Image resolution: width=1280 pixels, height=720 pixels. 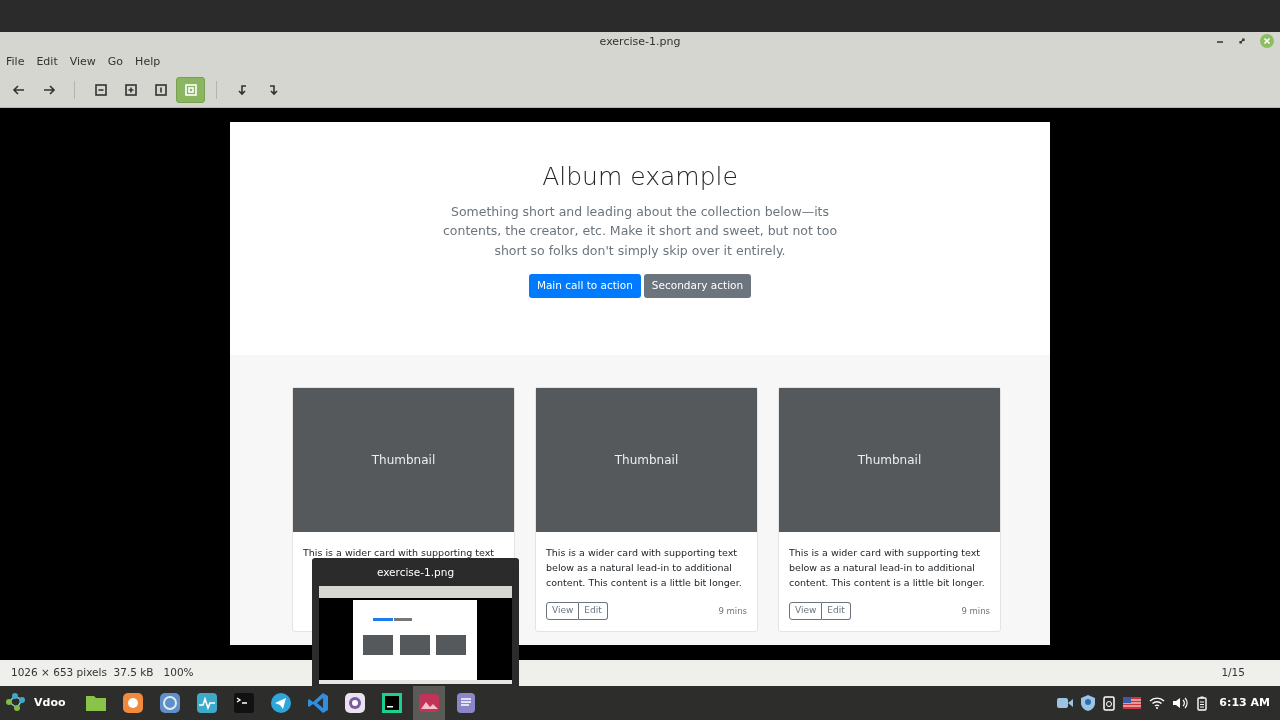 I want to click on album-heading: Album example, so click(x=640, y=177).